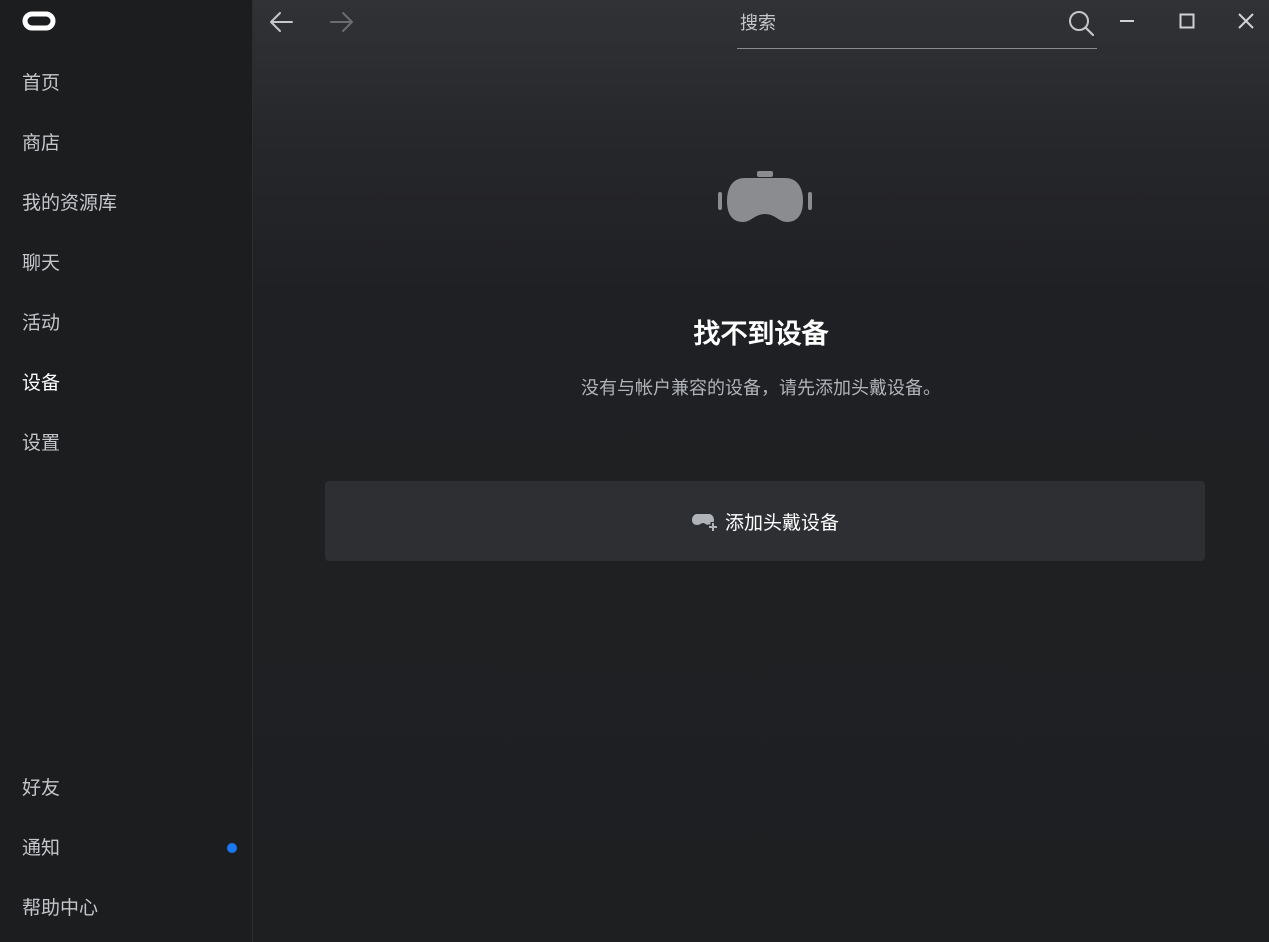 The height and width of the screenshot is (942, 1269). Describe the element at coordinates (126, 143) in the screenshot. I see `sidebar-item-store: 商店` at that location.